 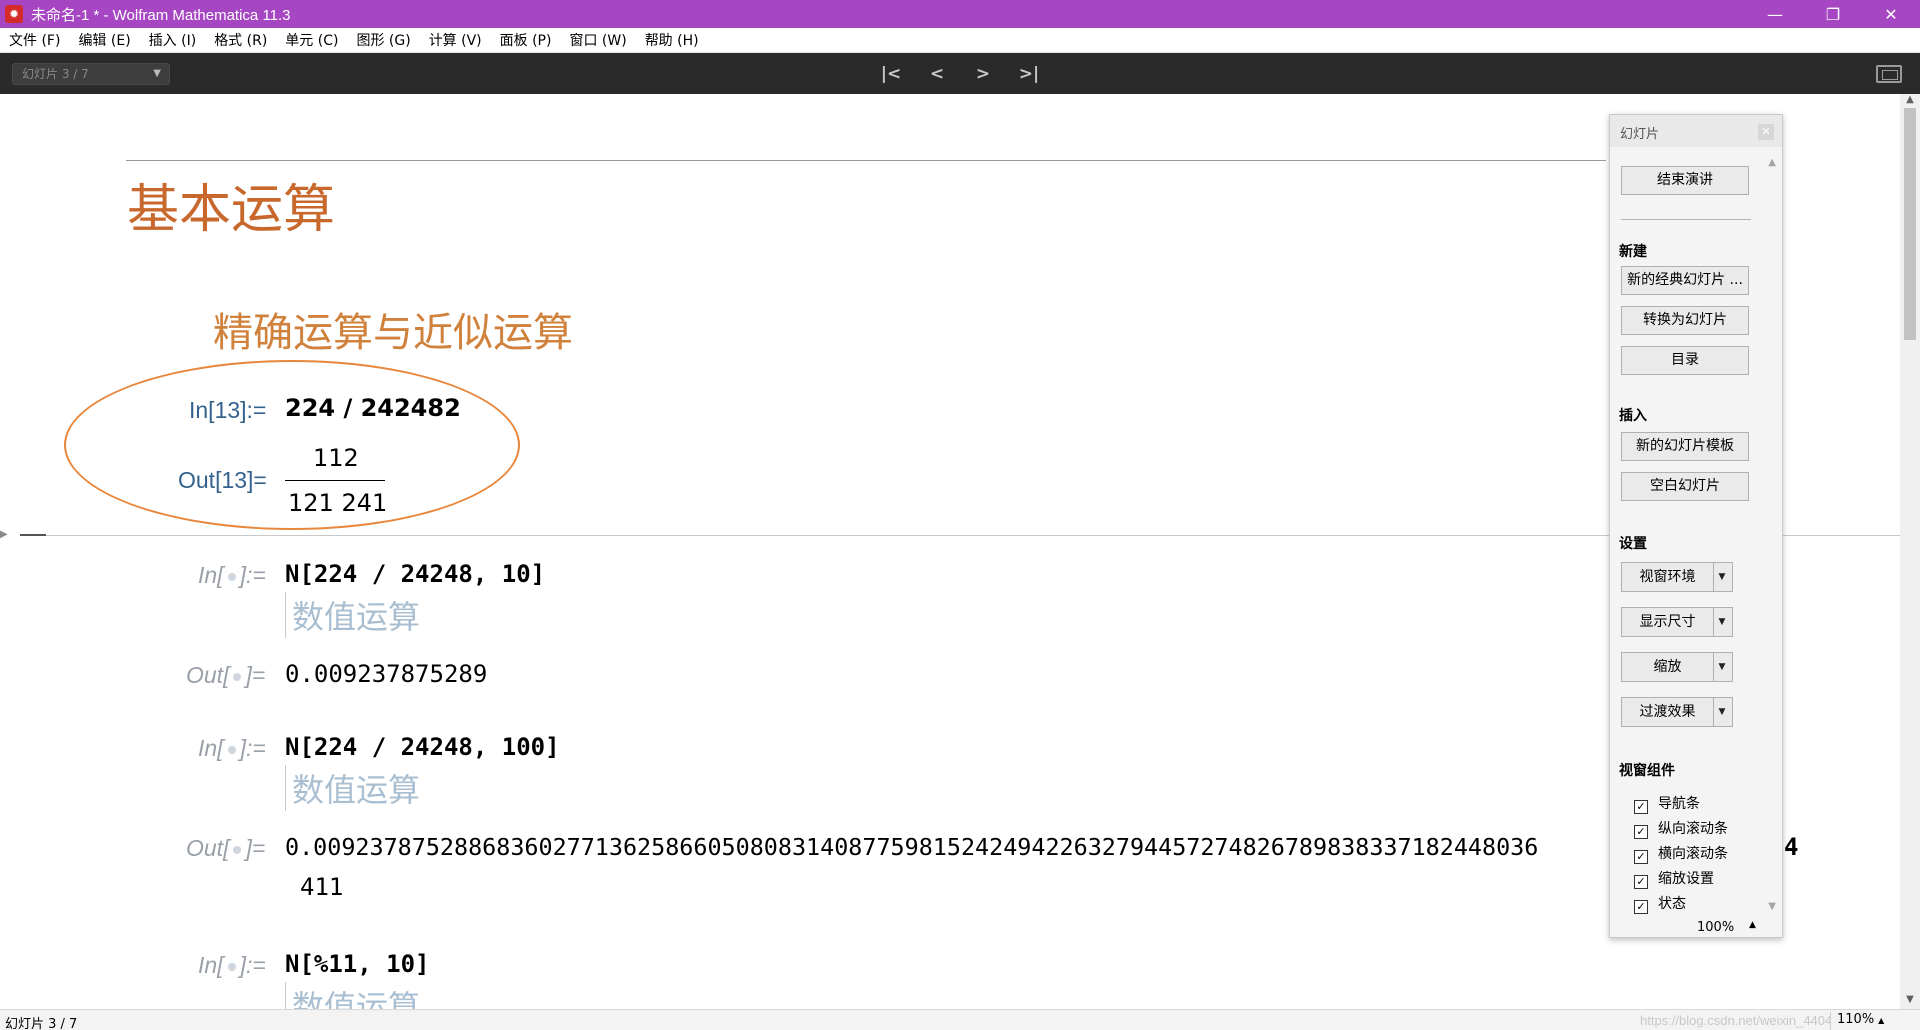 What do you see at coordinates (1685, 360) in the screenshot?
I see `table-of-contents-button: 目录` at bounding box center [1685, 360].